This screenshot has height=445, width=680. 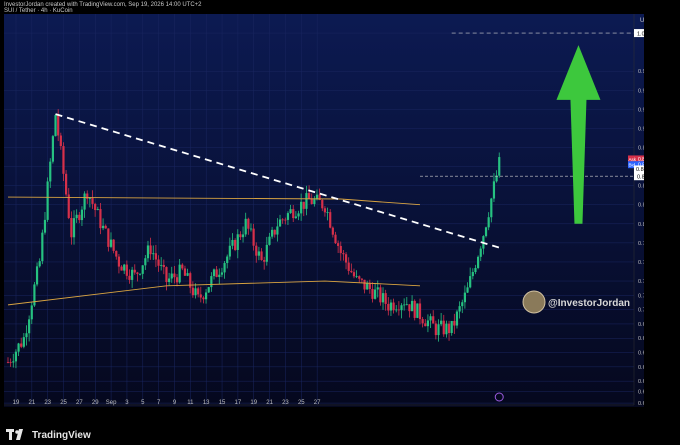 I want to click on price-tick-label: 0.8200, so click(x=641, y=206).